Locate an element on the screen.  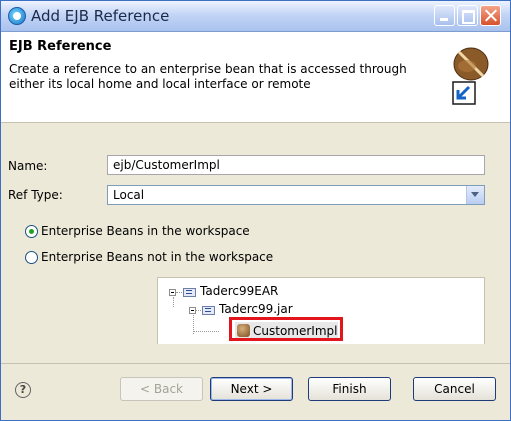
minimize-button is located at coordinates (444, 15).